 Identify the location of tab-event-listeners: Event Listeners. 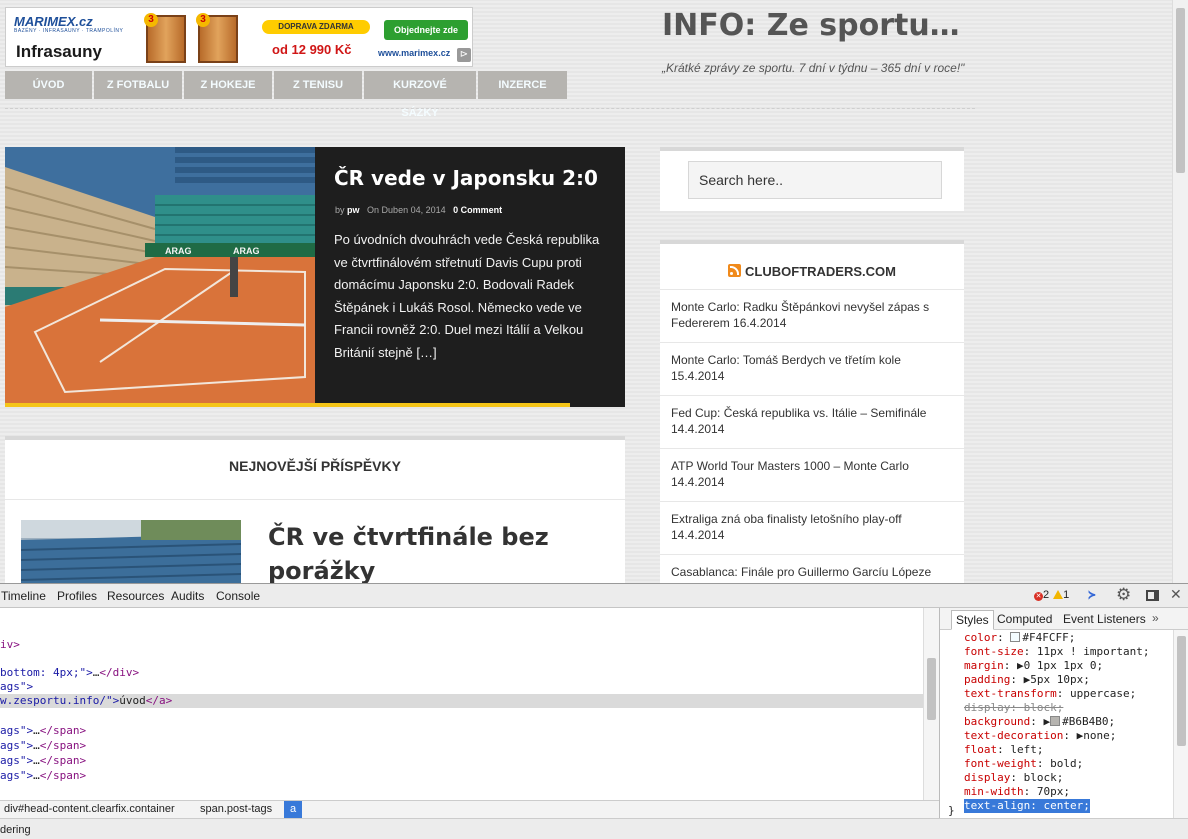
(1104, 619).